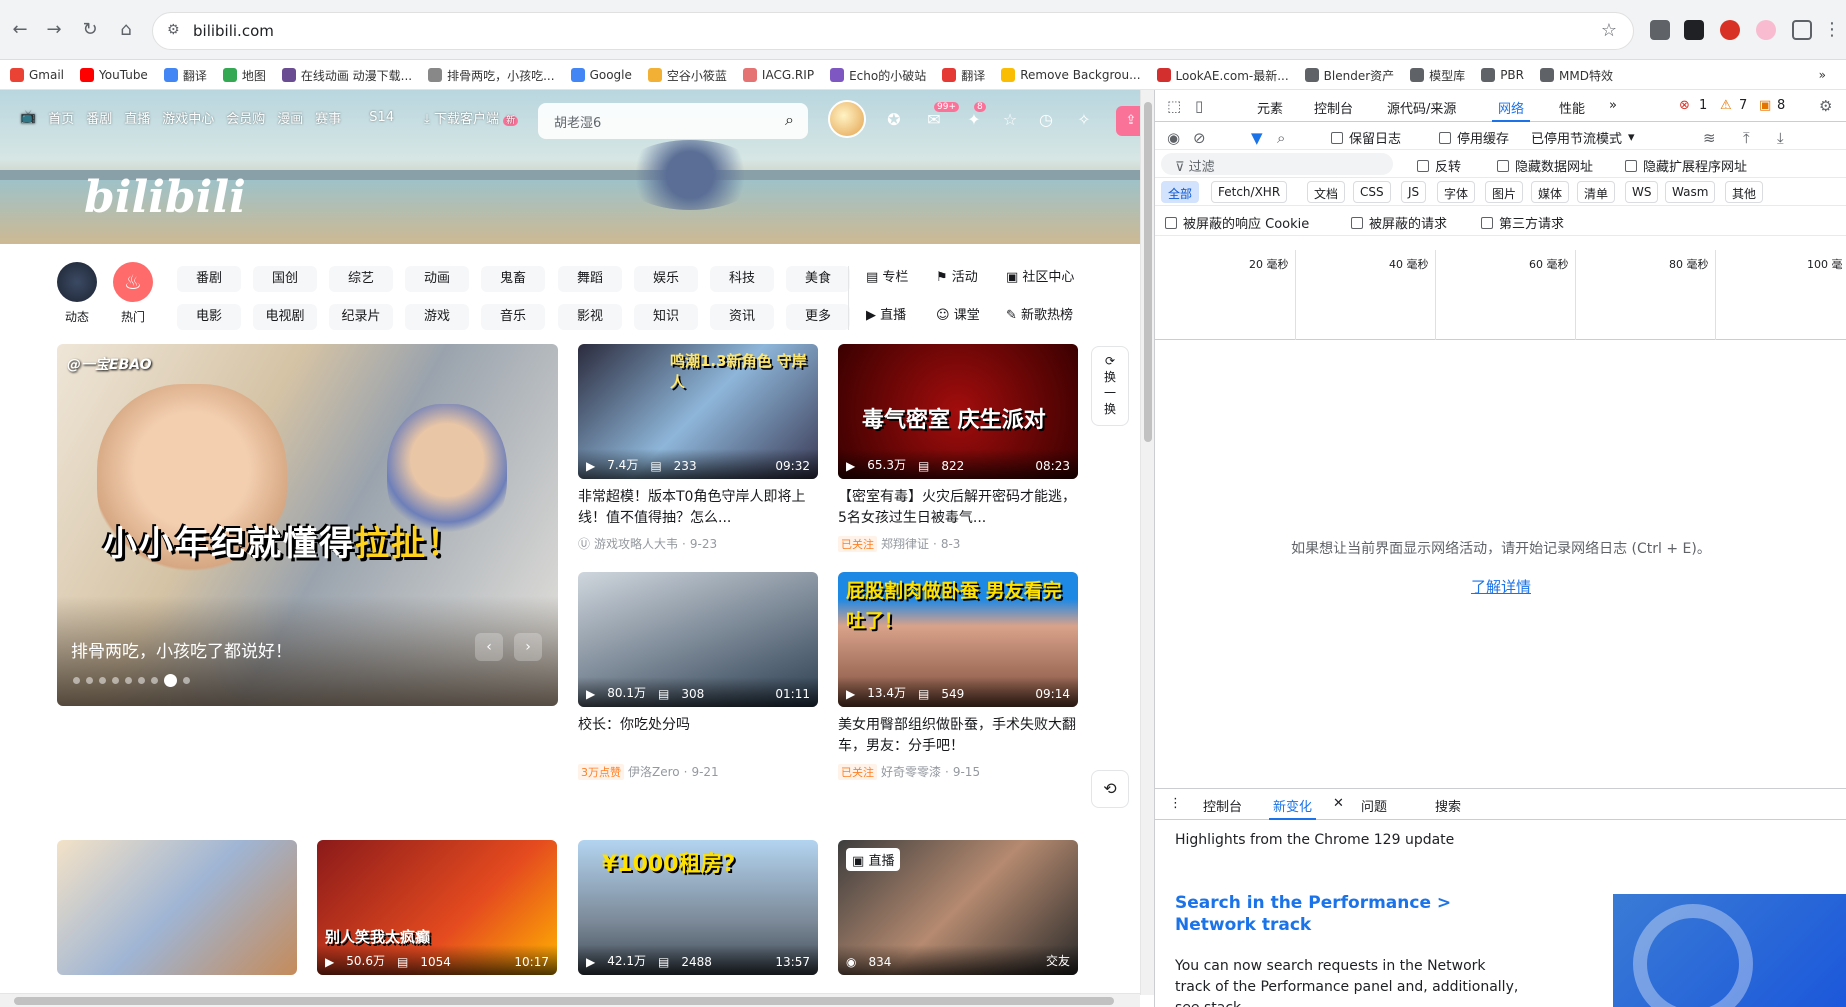 This screenshot has height=1007, width=1846. Describe the element at coordinates (437, 317) in the screenshot. I see `channel-chip: 游戏` at that location.